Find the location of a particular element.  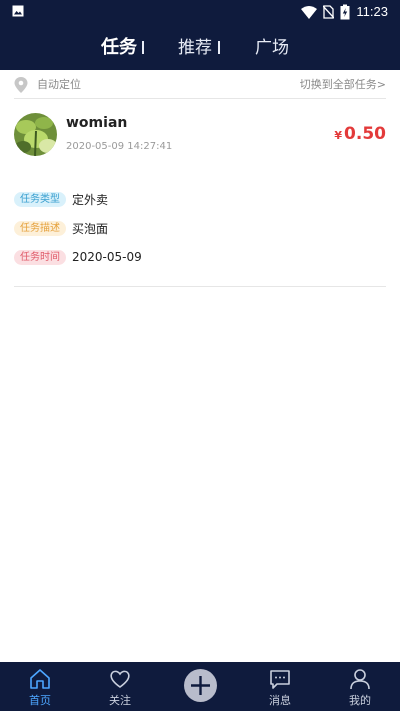

bottom-nav: 首页 关注 消息 我的 is located at coordinates (200, 686).